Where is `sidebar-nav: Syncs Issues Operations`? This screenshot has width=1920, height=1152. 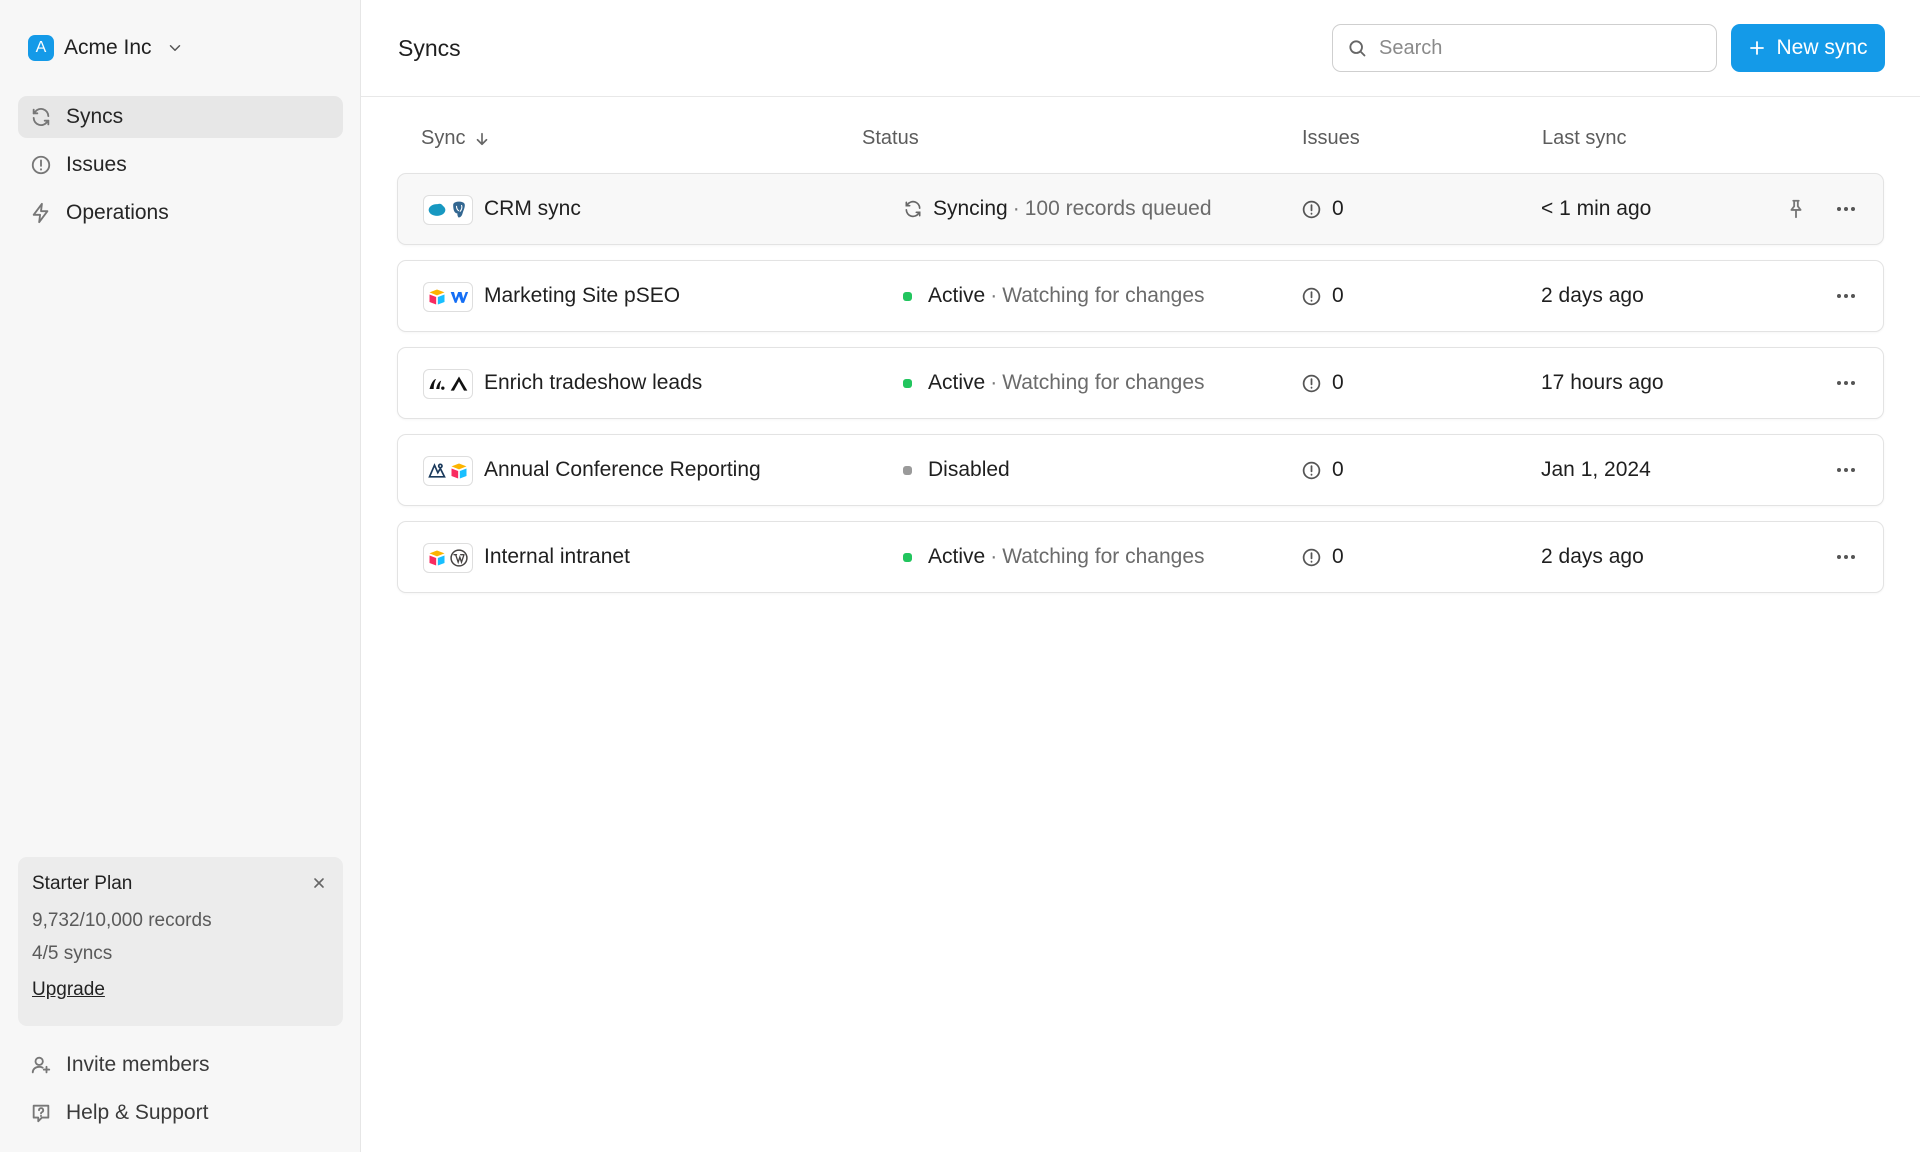
sidebar-nav: Syncs Issues Operations is located at coordinates (180, 168).